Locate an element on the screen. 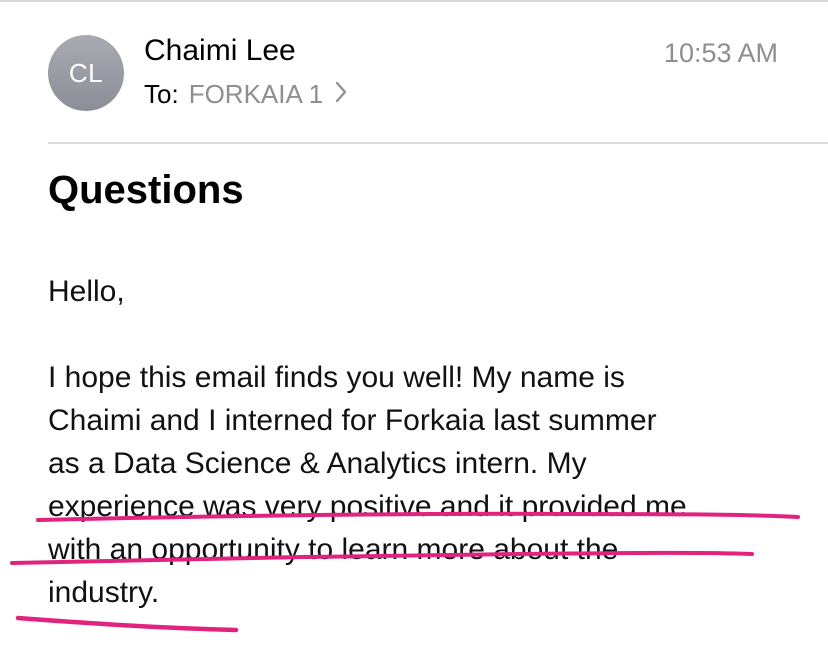 The width and height of the screenshot is (828, 646). avatar: CL is located at coordinates (86, 73).